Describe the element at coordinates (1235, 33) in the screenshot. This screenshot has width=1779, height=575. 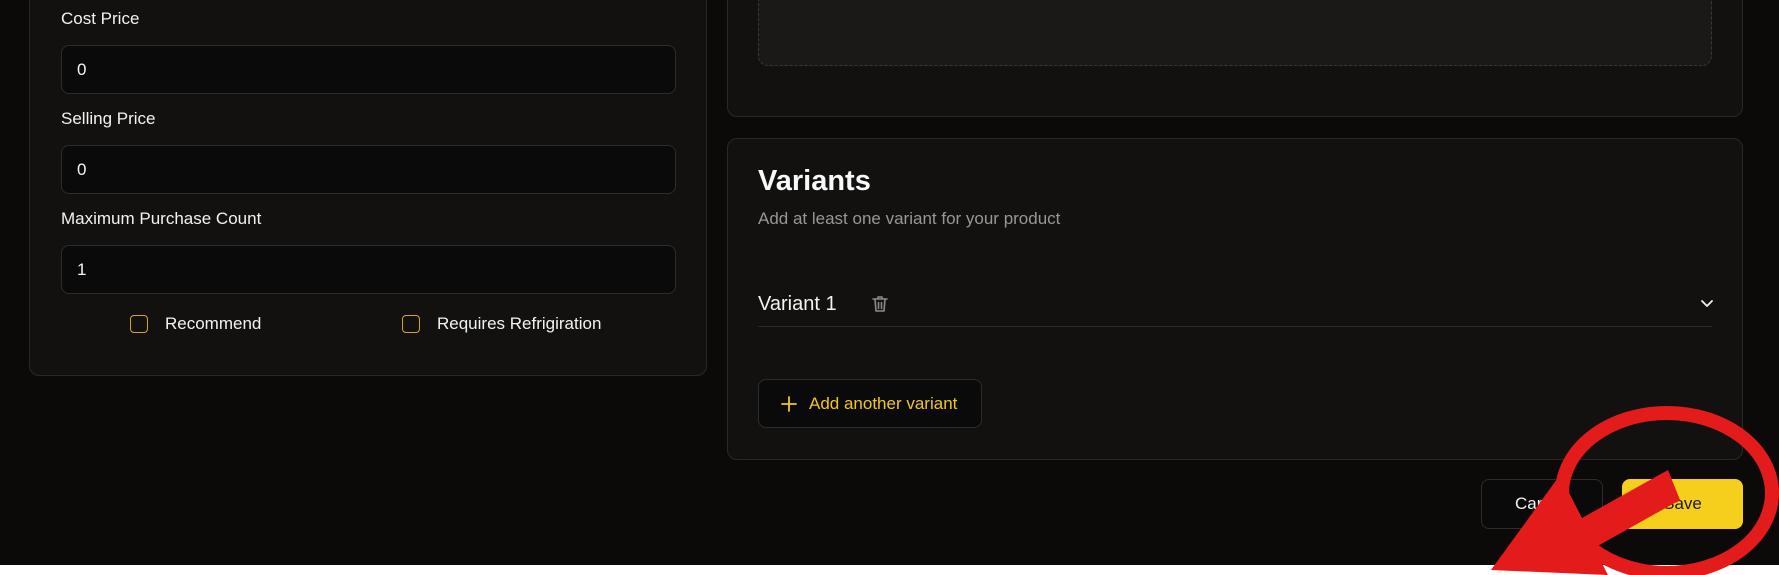
I see `image-dropzone` at that location.